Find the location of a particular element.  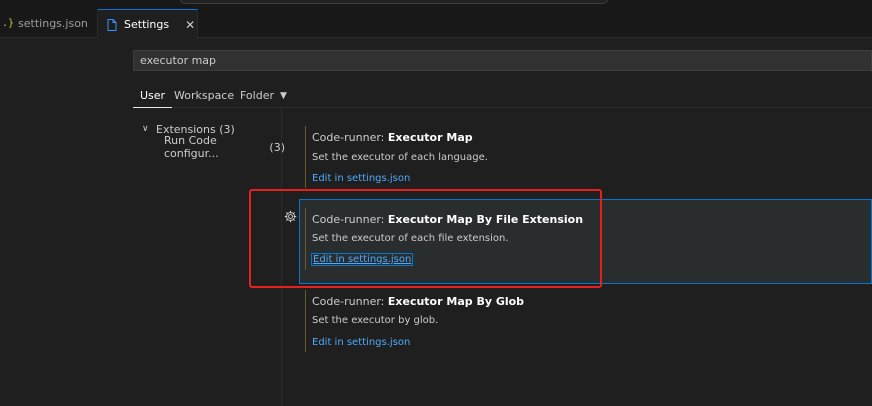

setting-title: Code-runner: Executor Map is located at coordinates (392, 137).